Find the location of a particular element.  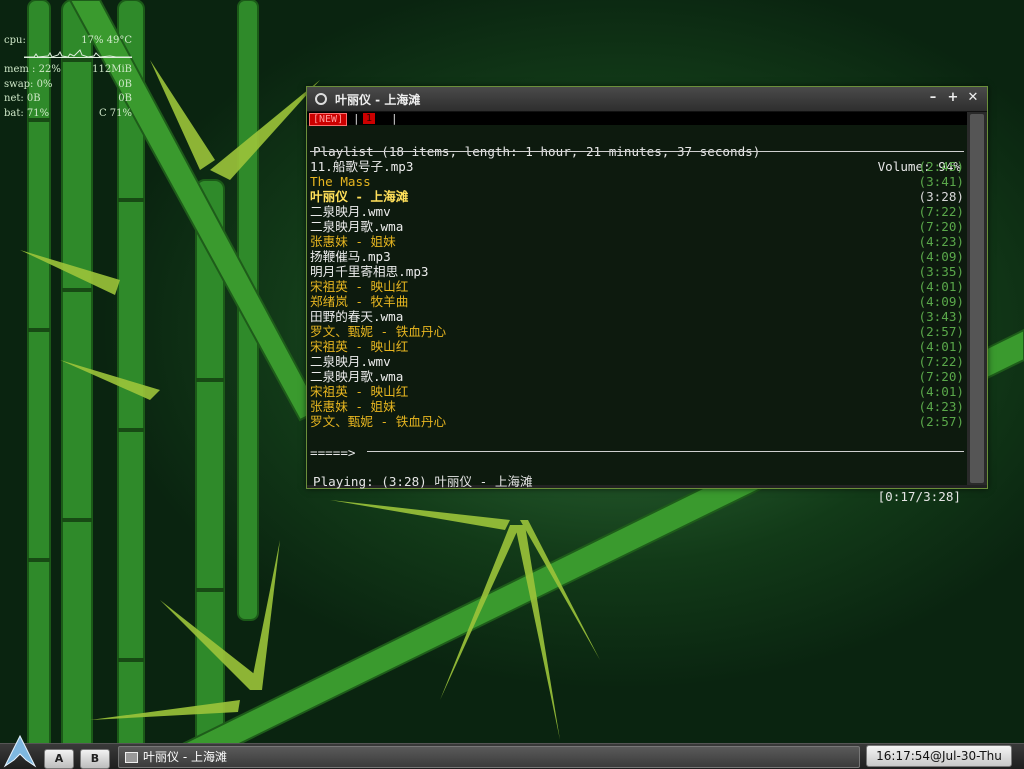

terminal-scrollbar is located at coordinates (977, 298).